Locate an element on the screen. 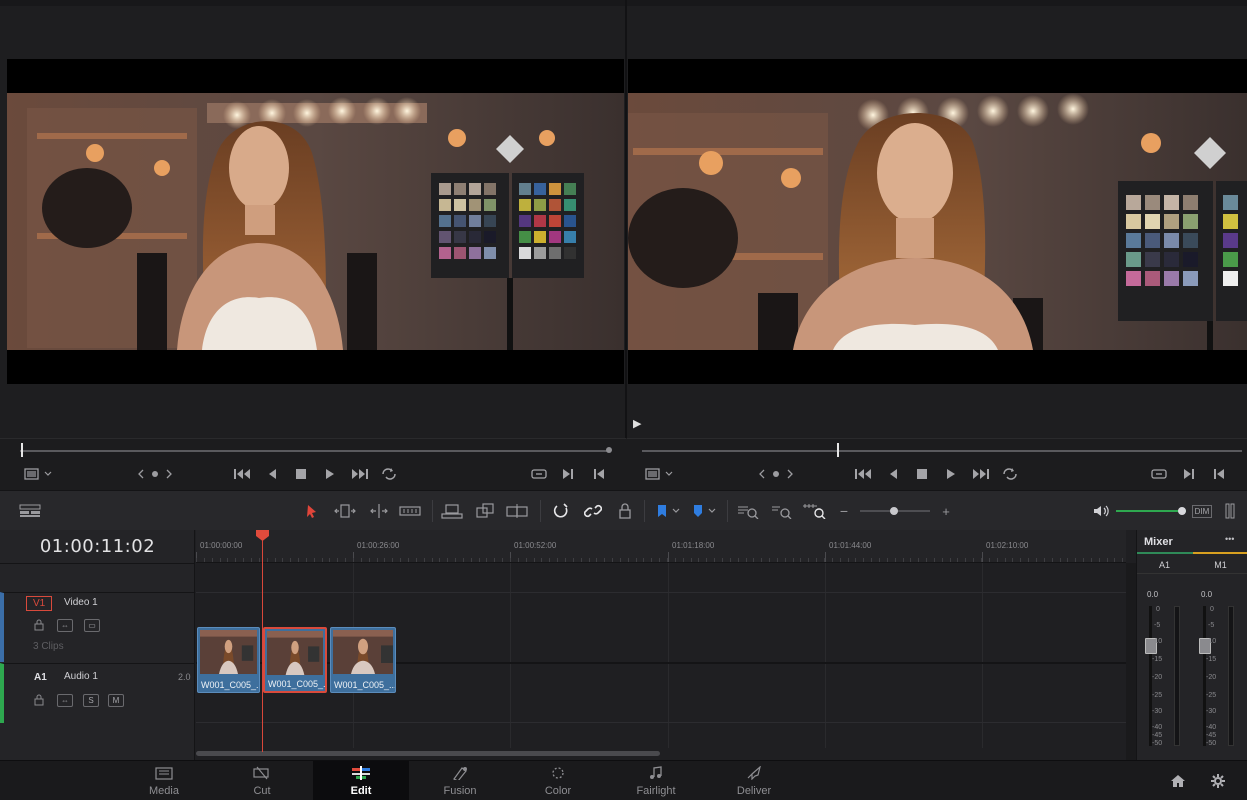 Image resolution: width=1247 pixels, height=800 pixels. page-fairlight: Fairlight is located at coordinates (656, 780).